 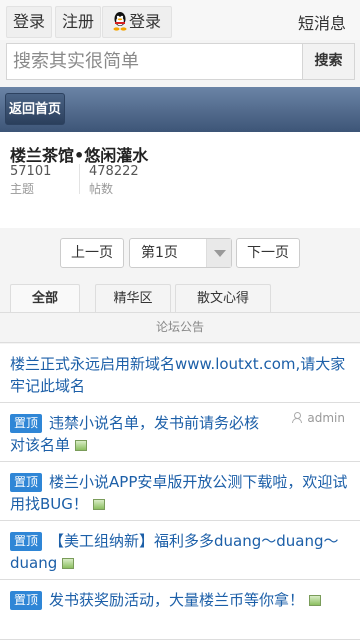 What do you see at coordinates (180, 610) in the screenshot?
I see `thread-row: 置顶 发书获奖励活动，大量楼兰币等你拿！` at bounding box center [180, 610].